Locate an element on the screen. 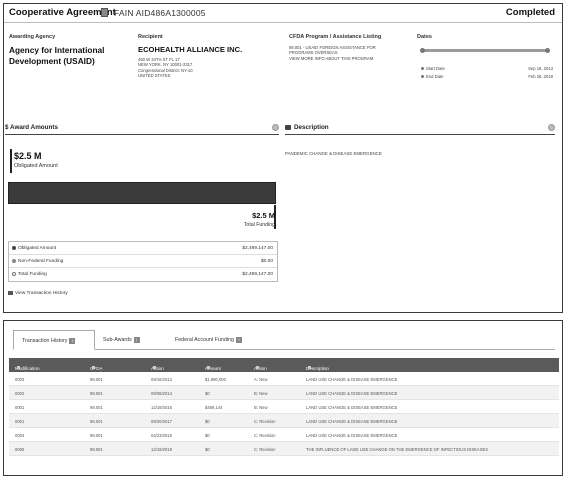  cell-action-type: A: New is located at coordinates (261, 379).